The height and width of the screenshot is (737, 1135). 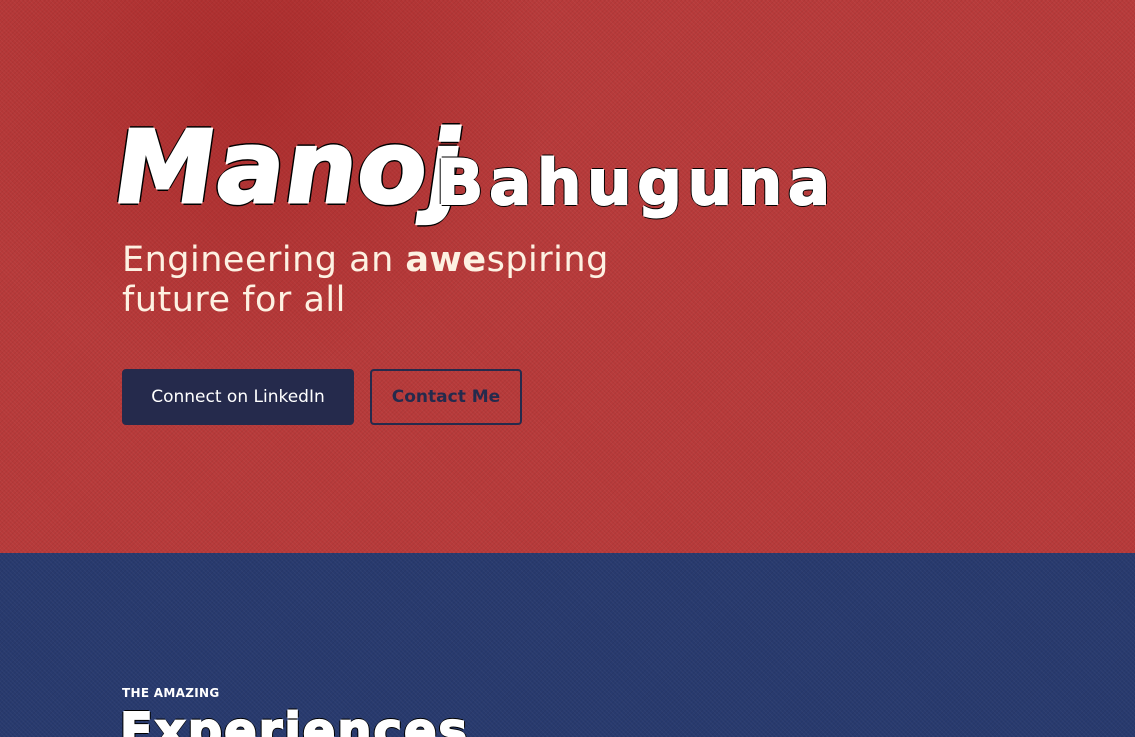 What do you see at coordinates (288, 168) in the screenshot?
I see `hero-name-first: Manoj` at bounding box center [288, 168].